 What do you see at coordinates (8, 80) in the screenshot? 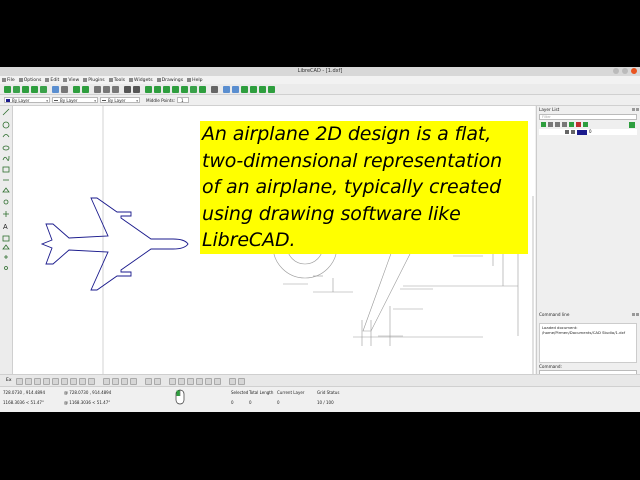
I see `menu-file: File` at bounding box center [8, 80].